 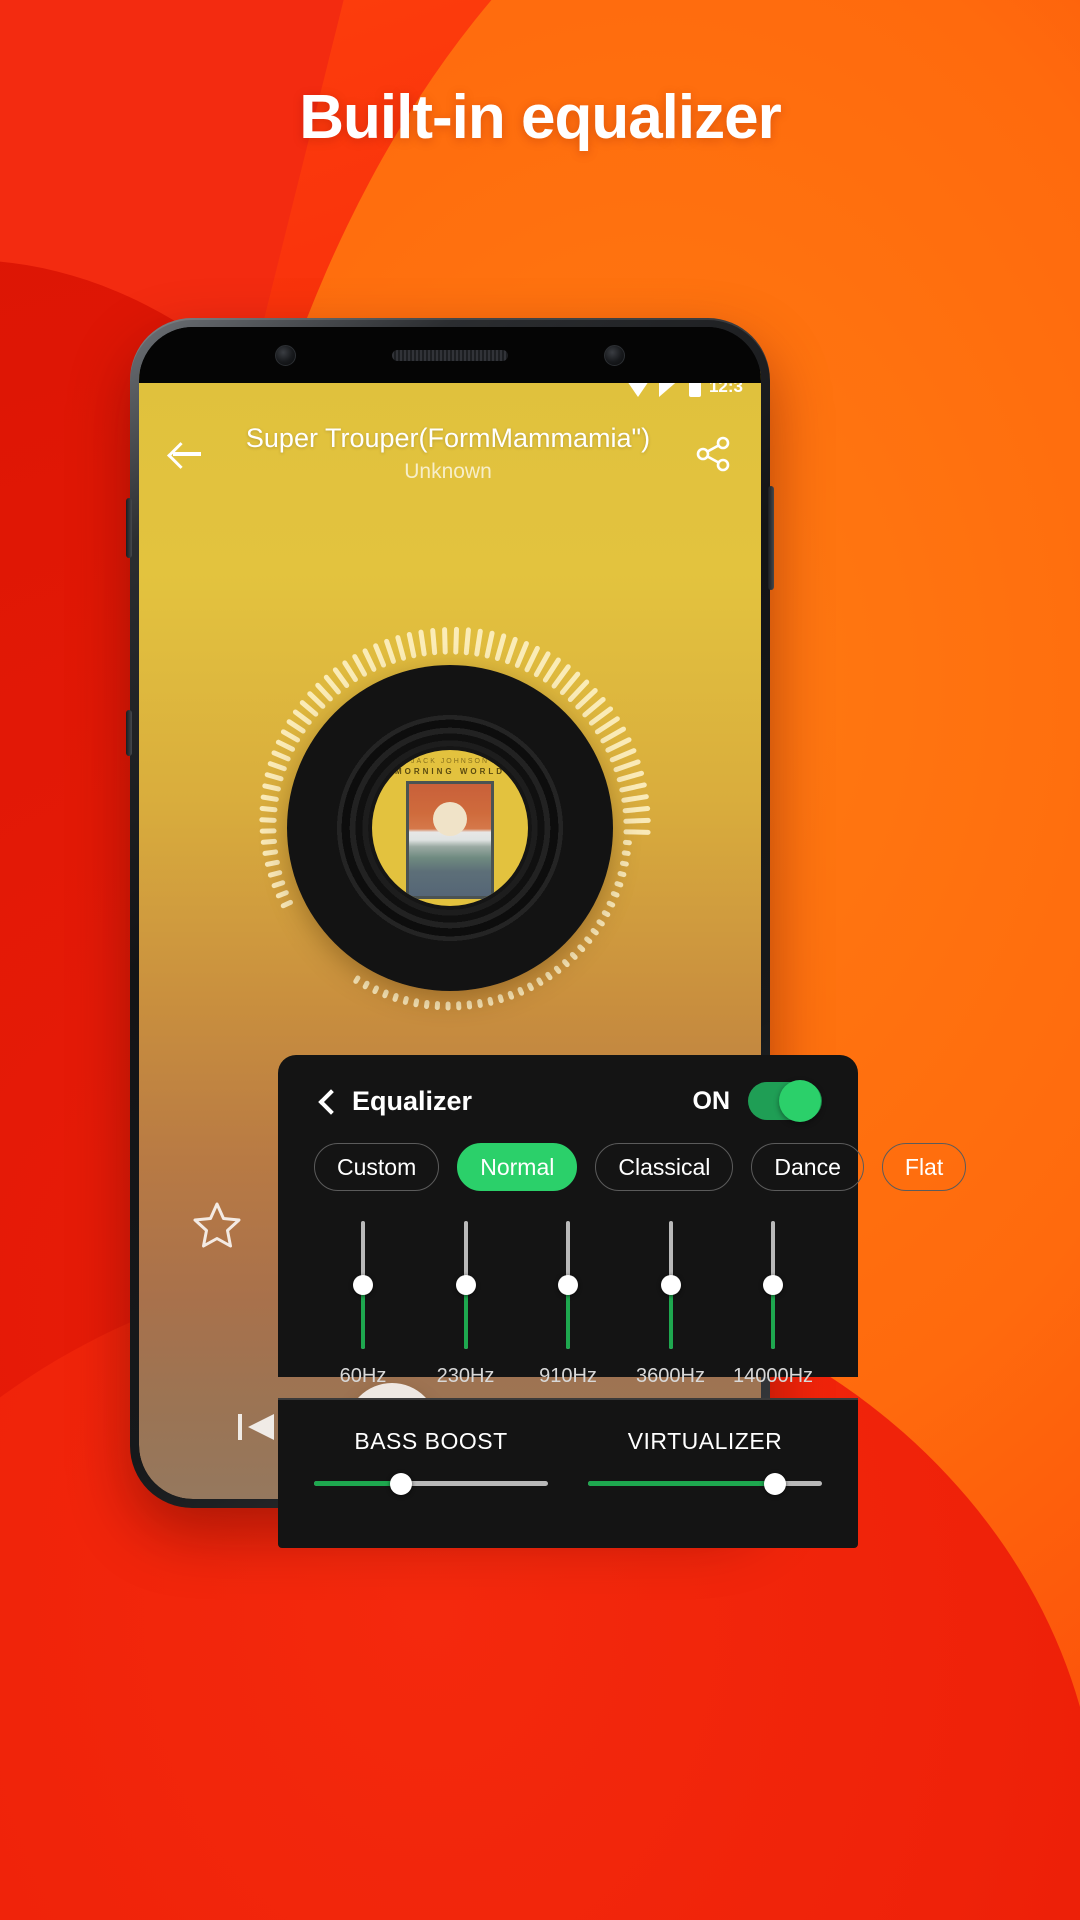 What do you see at coordinates (517, 1167) in the screenshot?
I see `preset-chip-normal: Normal` at bounding box center [517, 1167].